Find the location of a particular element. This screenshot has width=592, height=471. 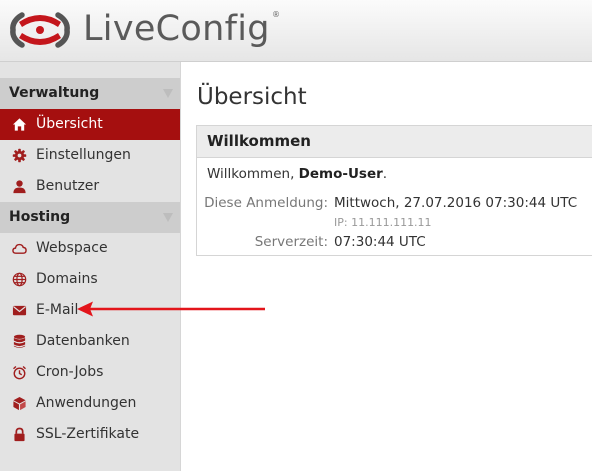

sidebar-item-ssl-zertifikate: SSL-Zertifikate is located at coordinates (90, 434).